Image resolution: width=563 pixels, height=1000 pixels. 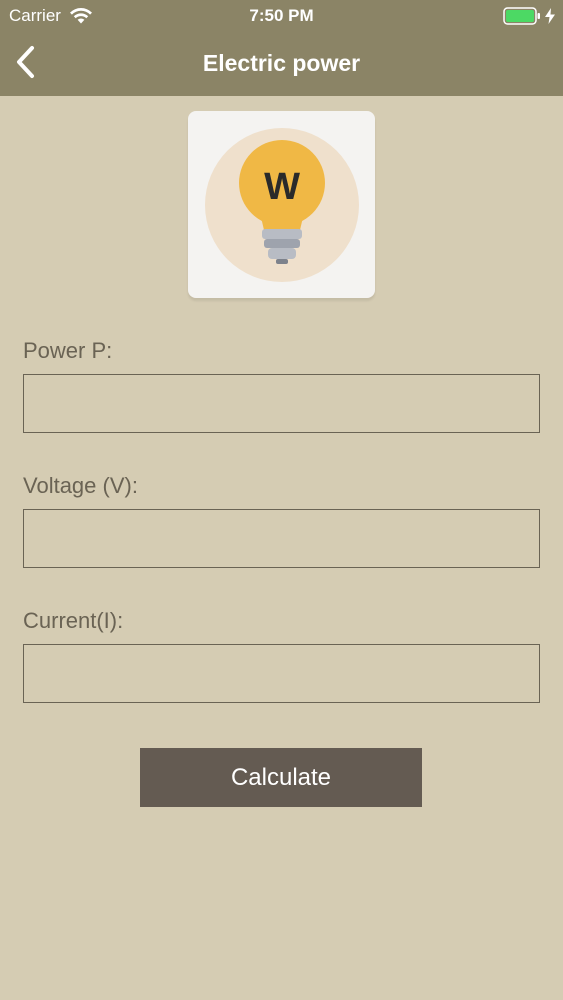 I want to click on navigation-bar: Electric power, so click(x=281, y=64).